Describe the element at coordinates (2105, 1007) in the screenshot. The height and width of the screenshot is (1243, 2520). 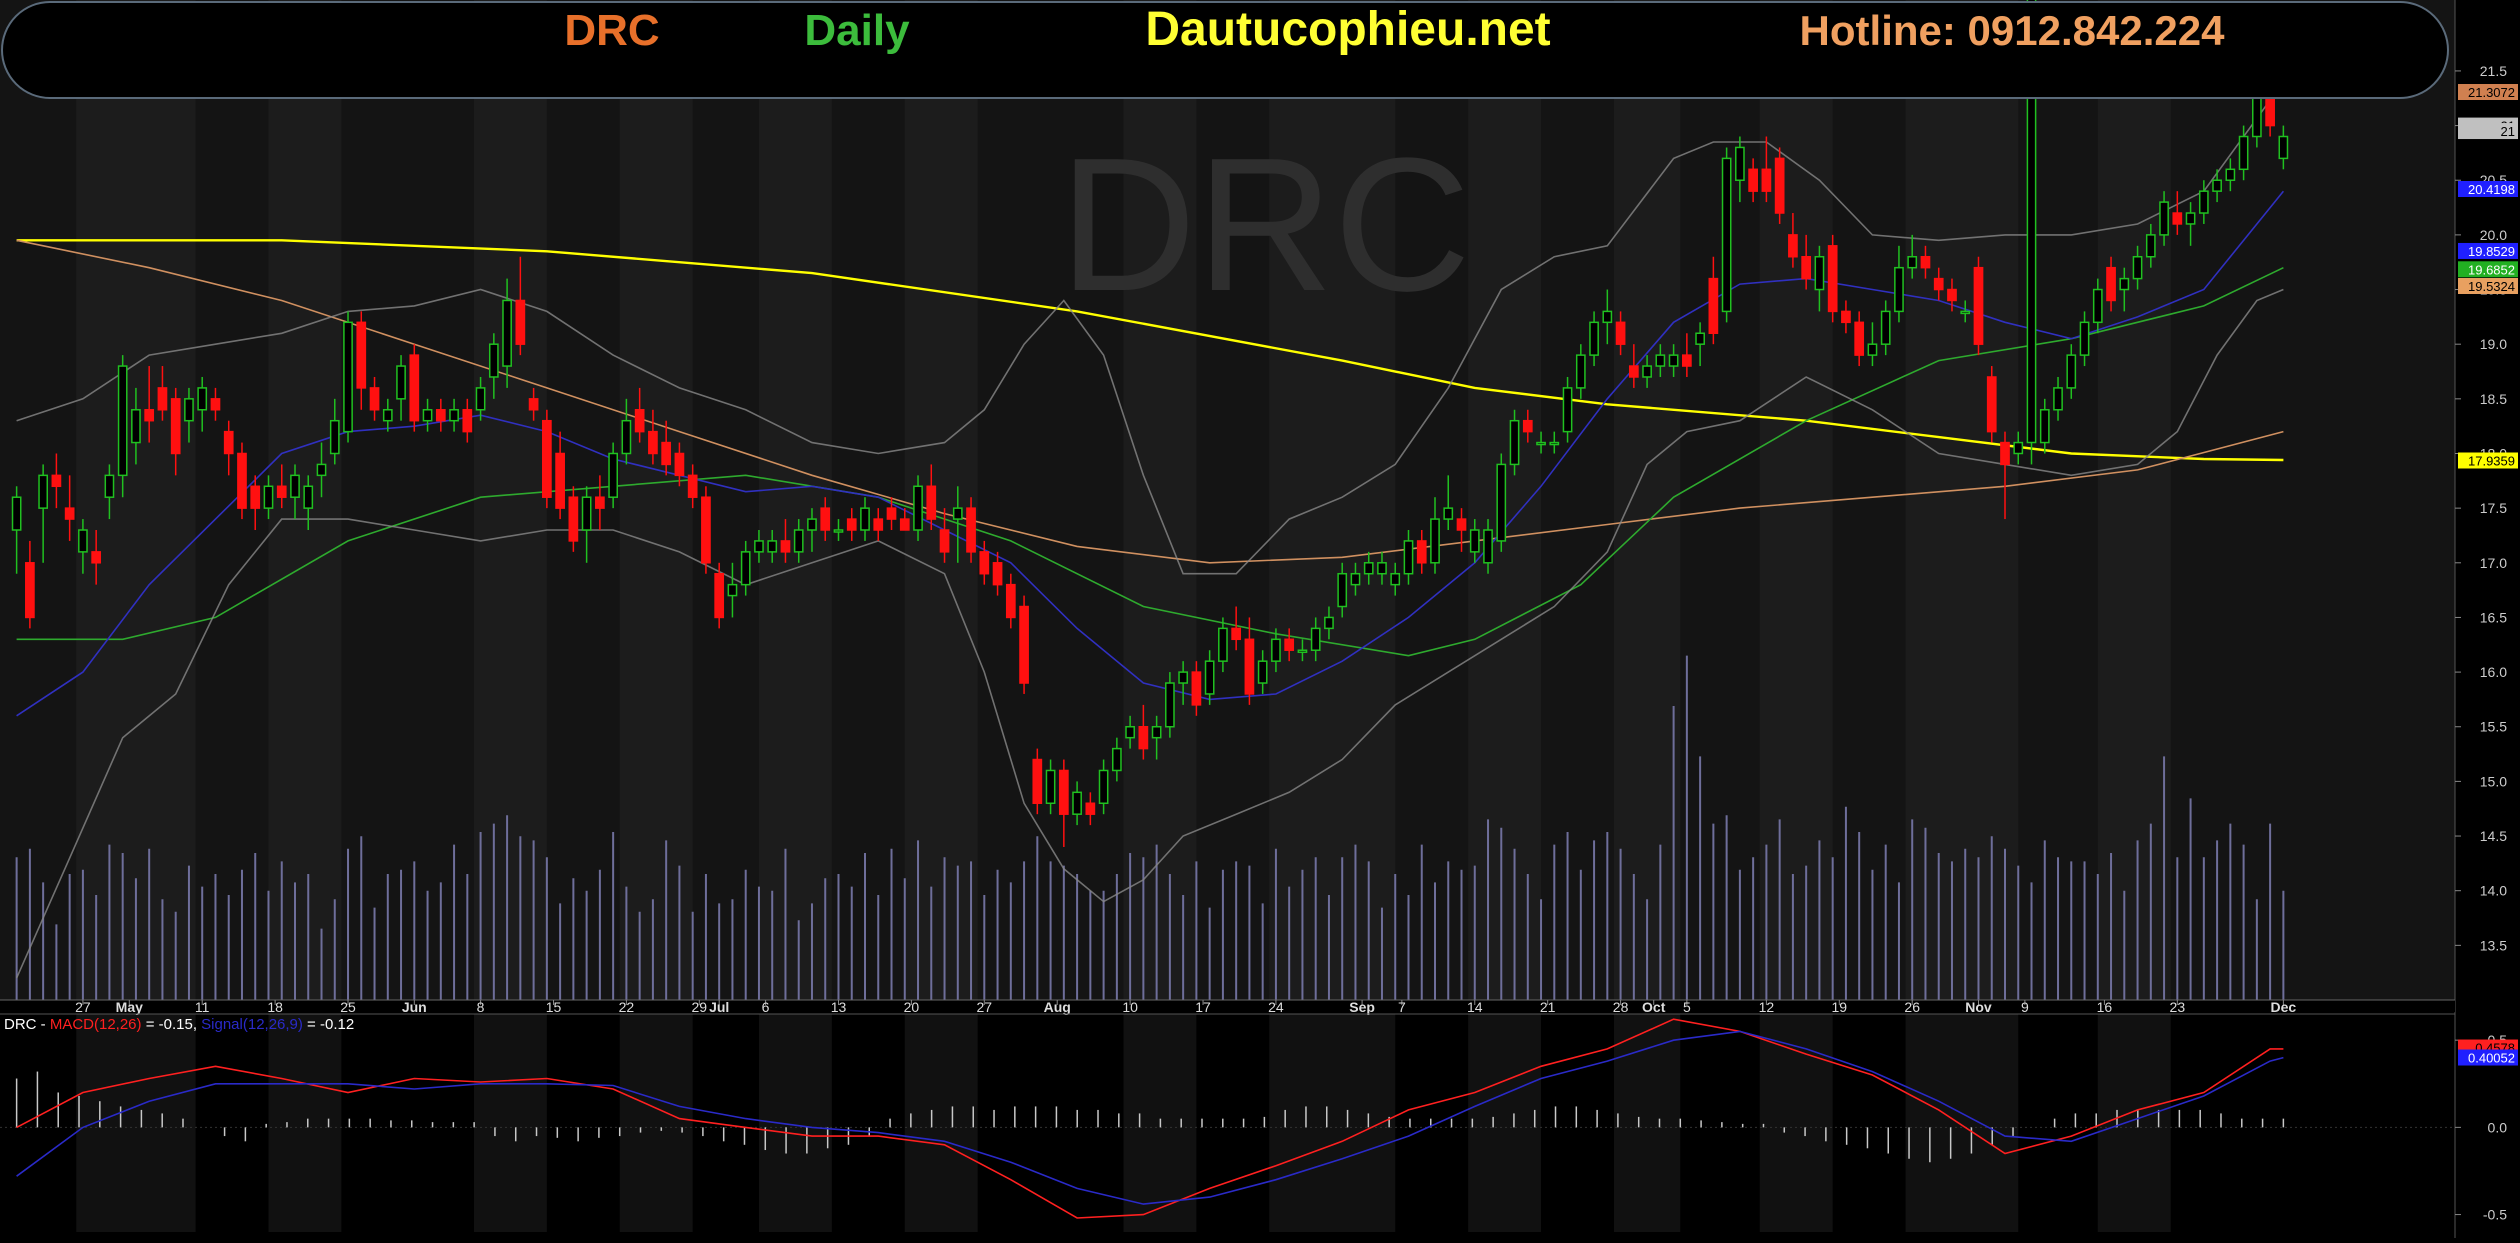
I see `x-tick-label: 16` at that location.